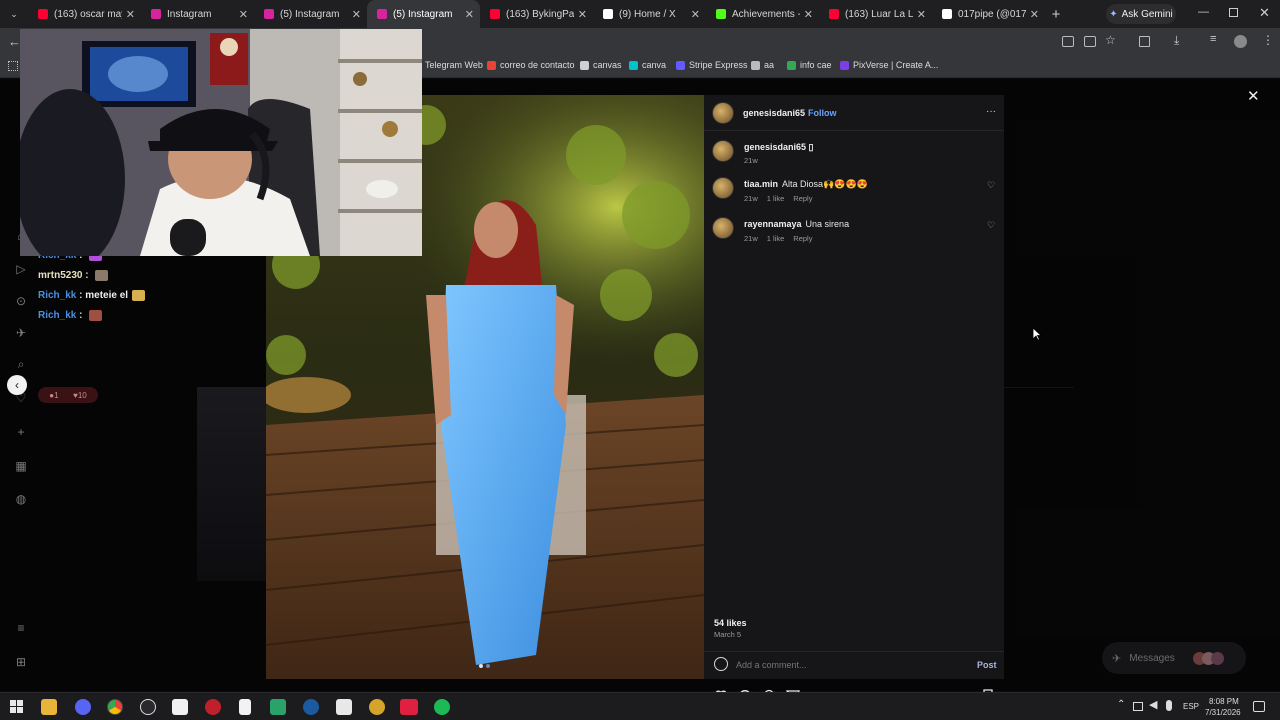  What do you see at coordinates (21, 301) in the screenshot?
I see `explore-icon: ⊙` at bounding box center [21, 301].